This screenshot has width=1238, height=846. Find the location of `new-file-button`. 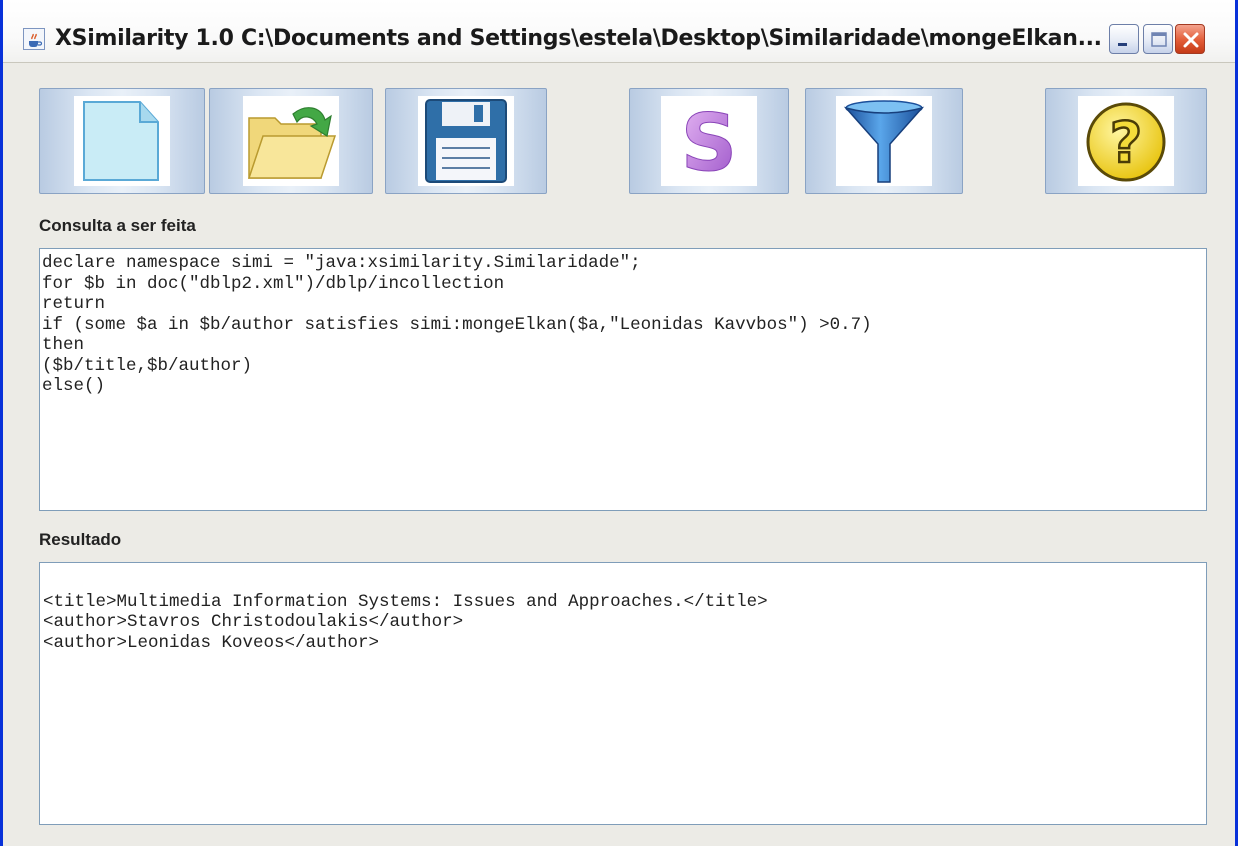

new-file-button is located at coordinates (122, 141).